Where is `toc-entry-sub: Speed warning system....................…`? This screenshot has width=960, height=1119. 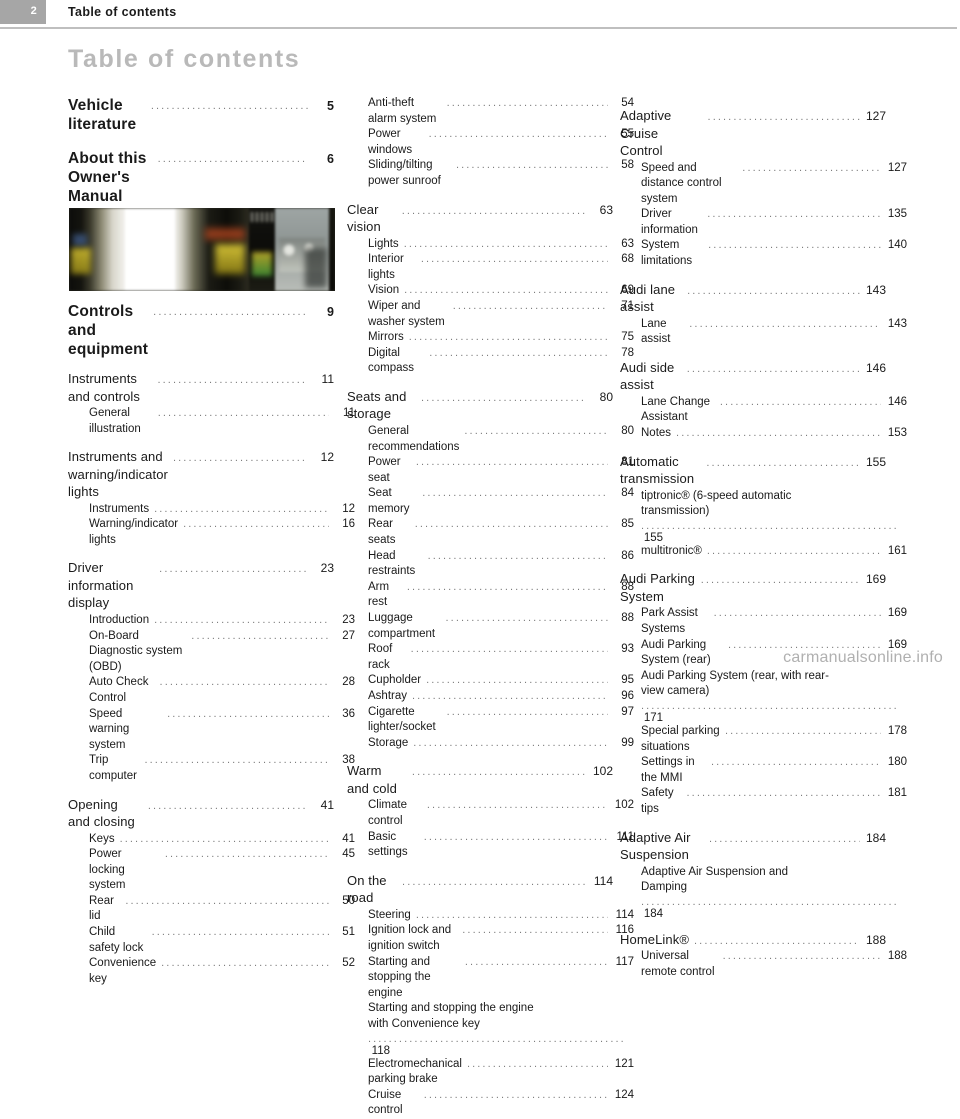
toc-entry-sub: Speed warning system....................… is located at coordinates (211, 730).